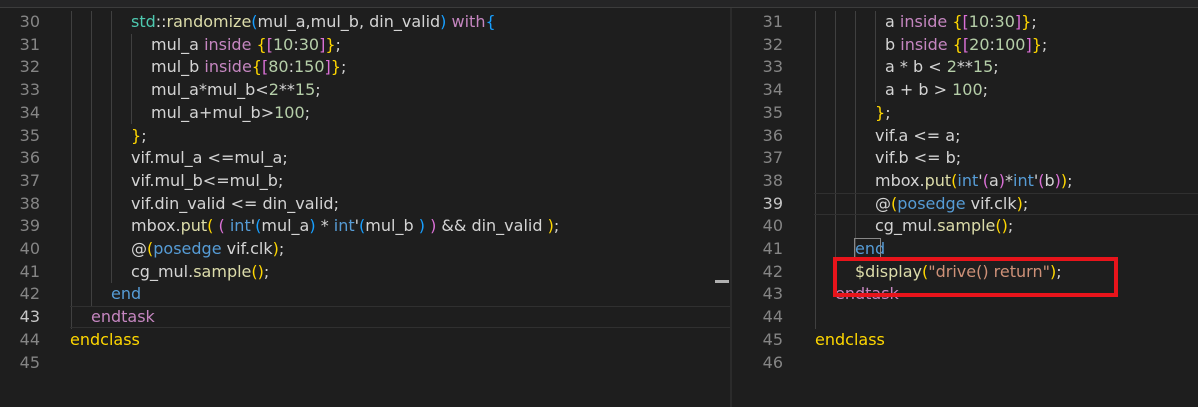  I want to click on code-token: 80, so click(278, 67).